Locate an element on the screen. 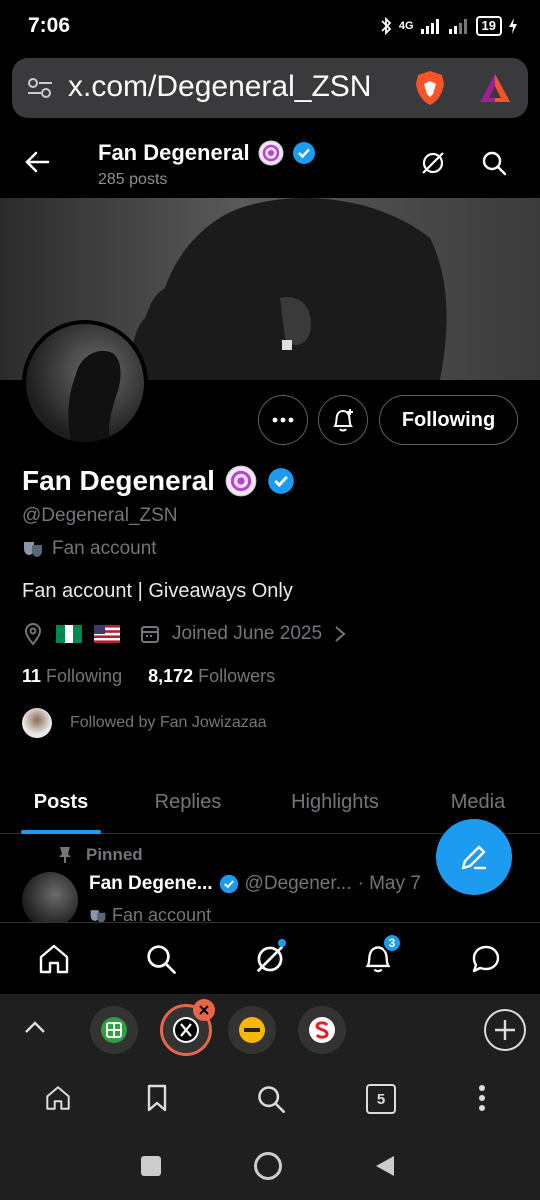 Image resolution: width=540 pixels, height=1200 pixels. followed-by-text: Followed by Fan Jowizazaa is located at coordinates (168, 722).